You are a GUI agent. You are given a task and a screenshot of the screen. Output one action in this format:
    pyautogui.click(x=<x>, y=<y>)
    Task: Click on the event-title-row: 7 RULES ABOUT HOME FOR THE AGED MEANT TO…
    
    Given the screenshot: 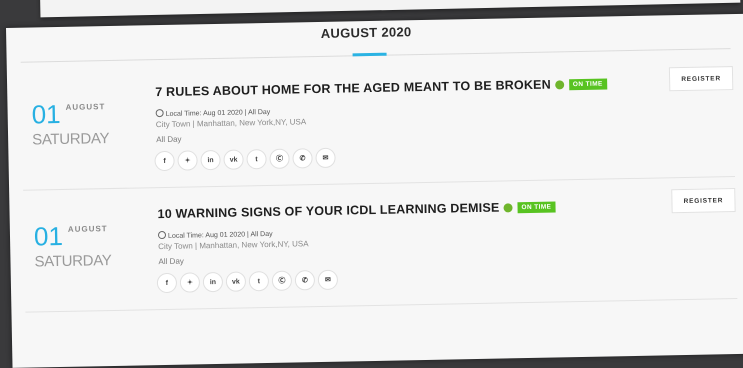 What is the action you would take?
    pyautogui.click(x=381, y=87)
    